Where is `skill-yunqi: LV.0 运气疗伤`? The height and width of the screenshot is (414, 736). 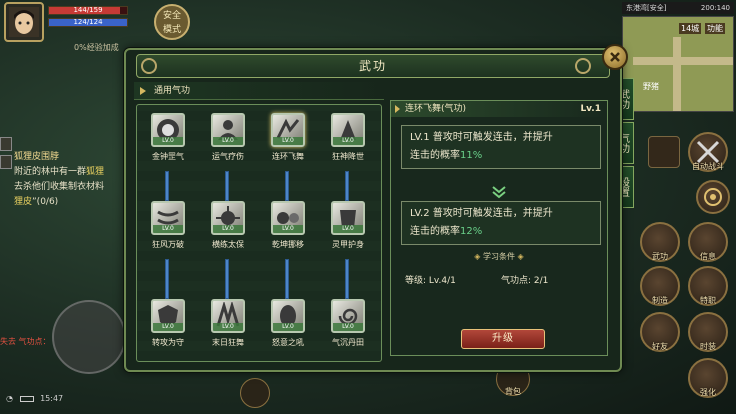 skill-yunqi: LV.0 运气疗伤 is located at coordinates (227, 145).